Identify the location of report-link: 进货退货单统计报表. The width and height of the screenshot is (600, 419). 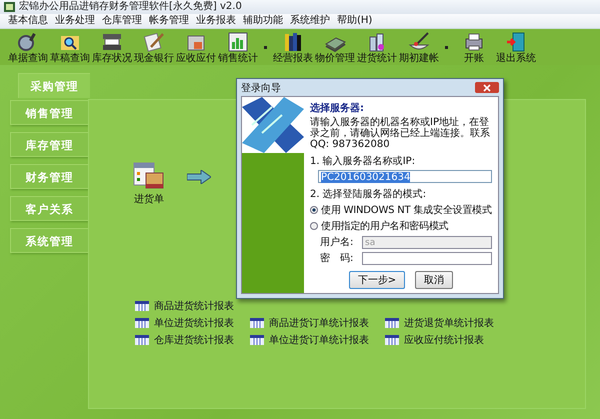
(449, 323).